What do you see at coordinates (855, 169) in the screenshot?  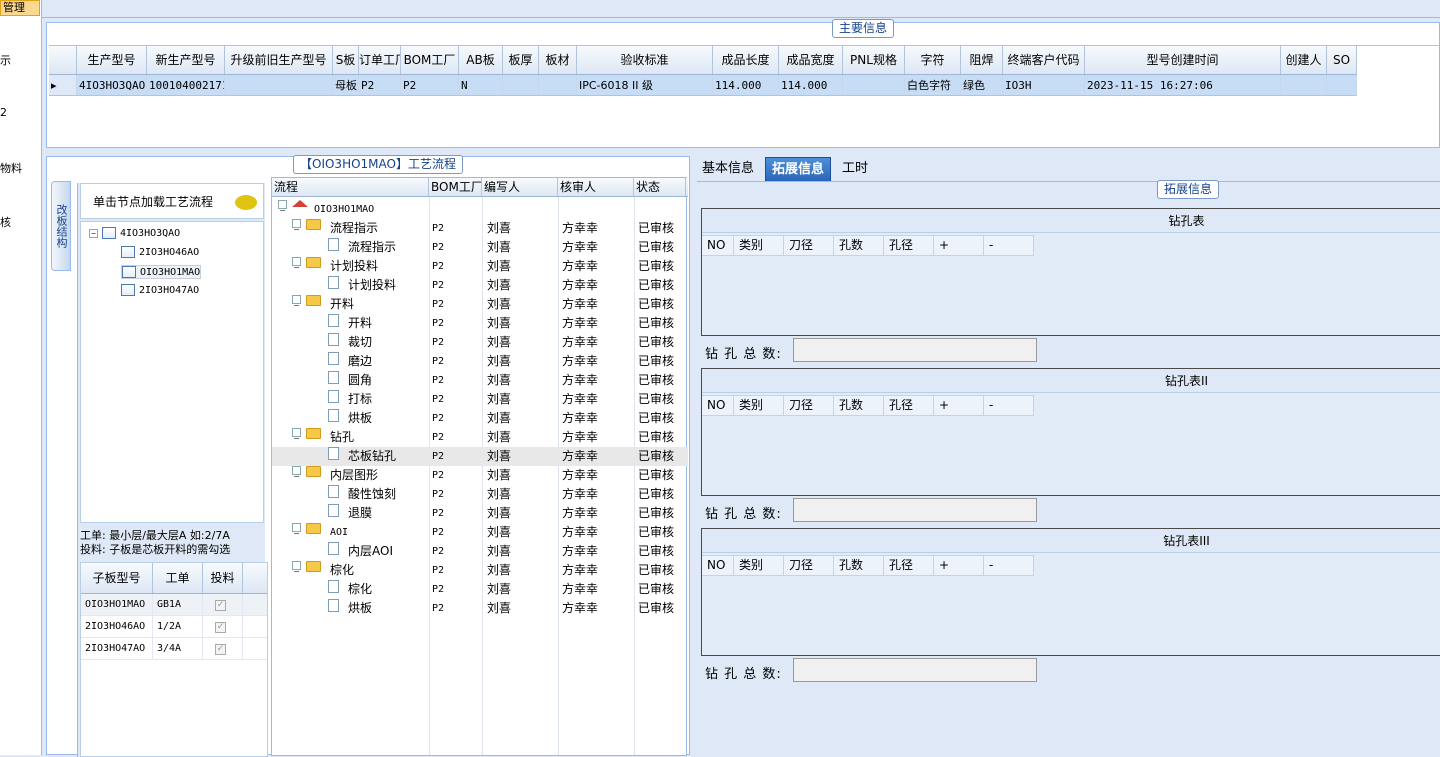 I see `tab-work-hours: 工时` at bounding box center [855, 169].